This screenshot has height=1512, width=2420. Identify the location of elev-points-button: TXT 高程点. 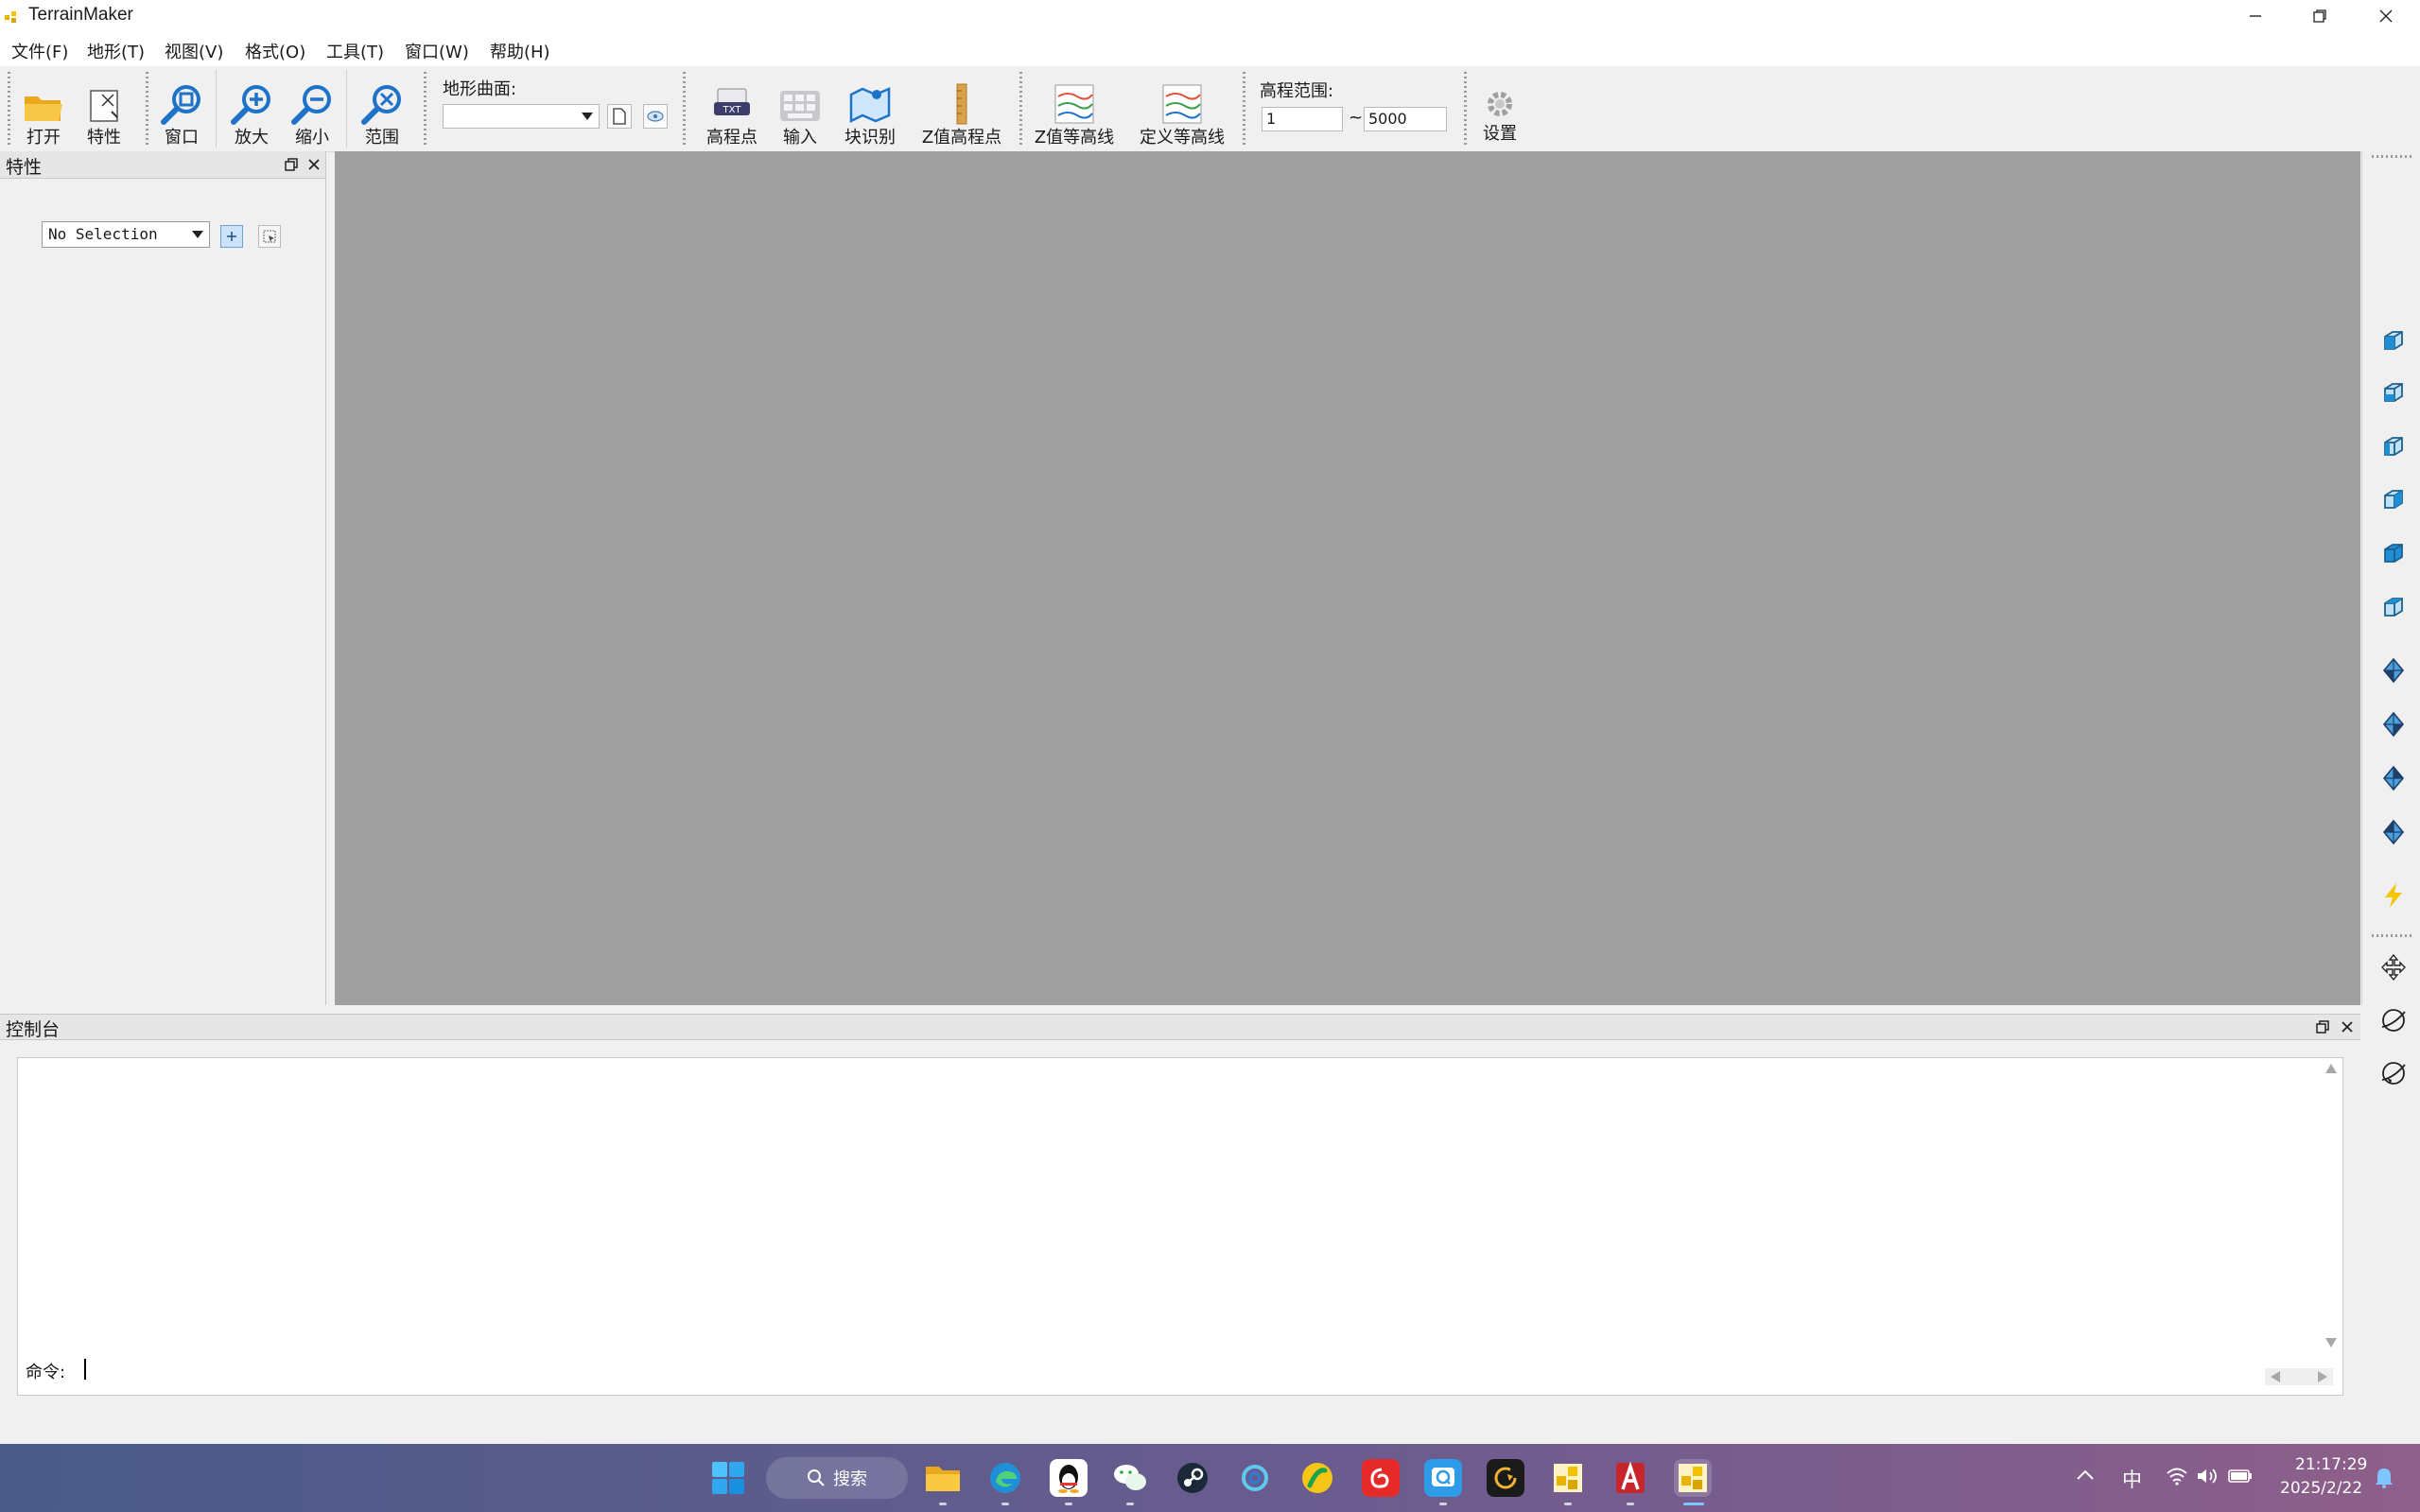
(732, 111).